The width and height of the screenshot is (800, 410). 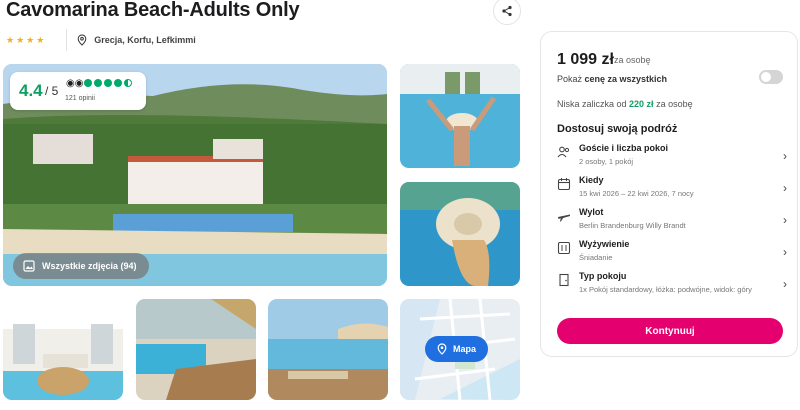 I want to click on option-label: Wyżywienie, so click(x=604, y=244).